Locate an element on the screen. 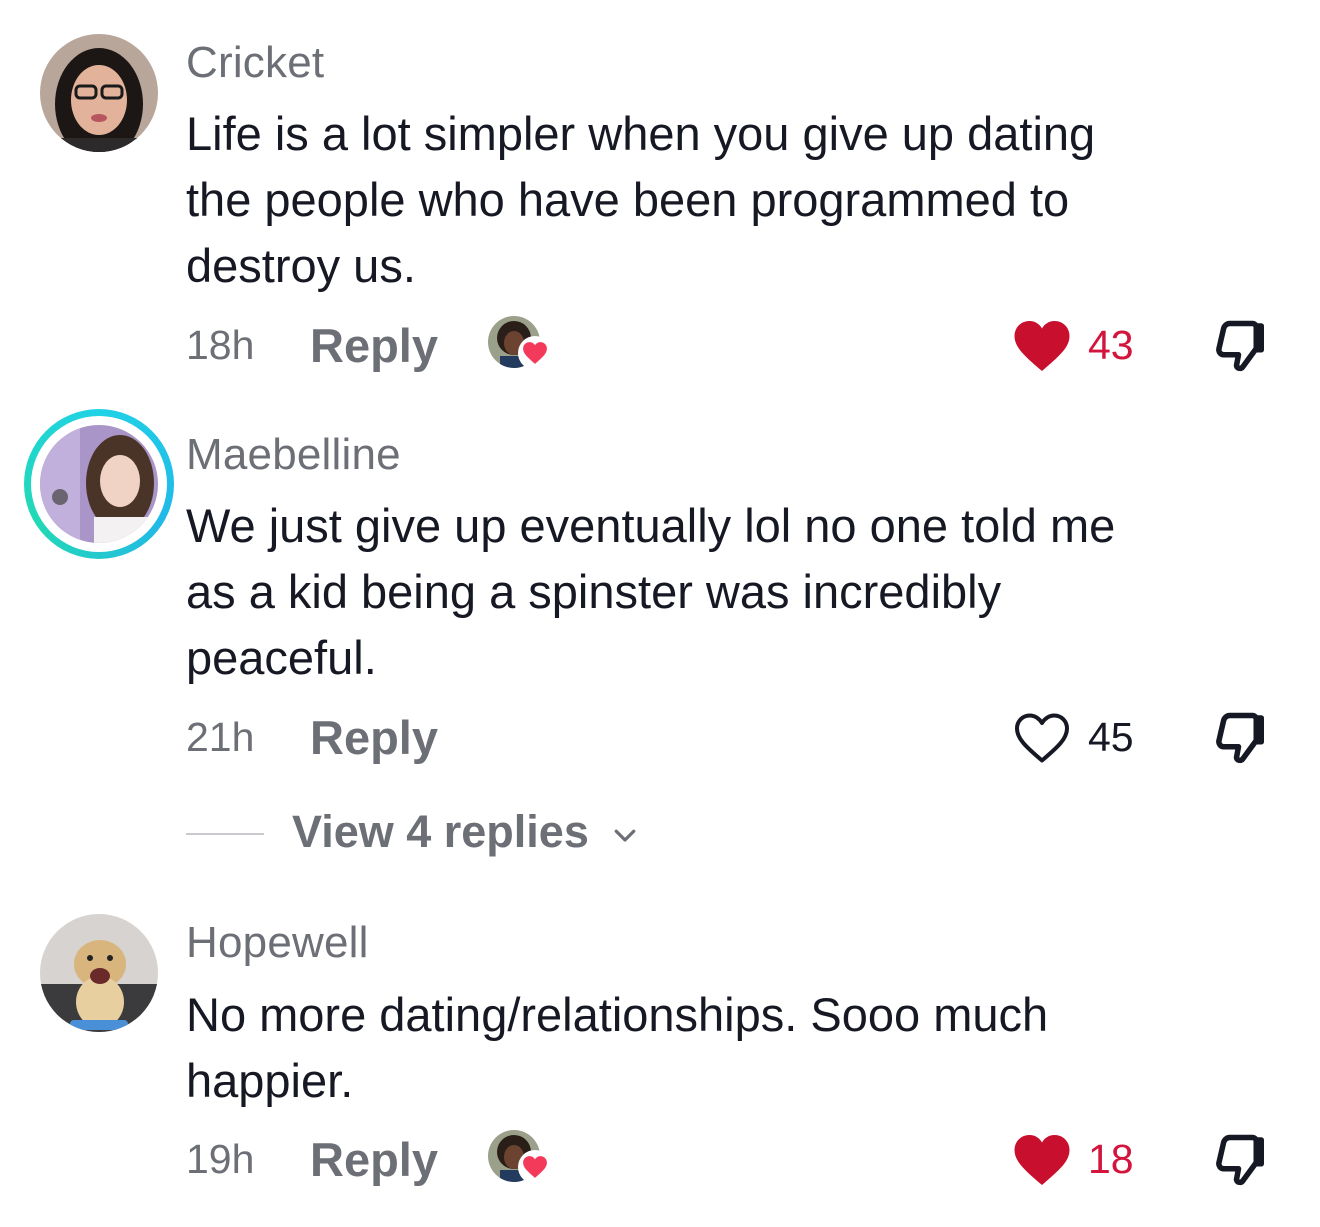  comment-actions: 19h Reply 18 is located at coordinates (736, 1160).